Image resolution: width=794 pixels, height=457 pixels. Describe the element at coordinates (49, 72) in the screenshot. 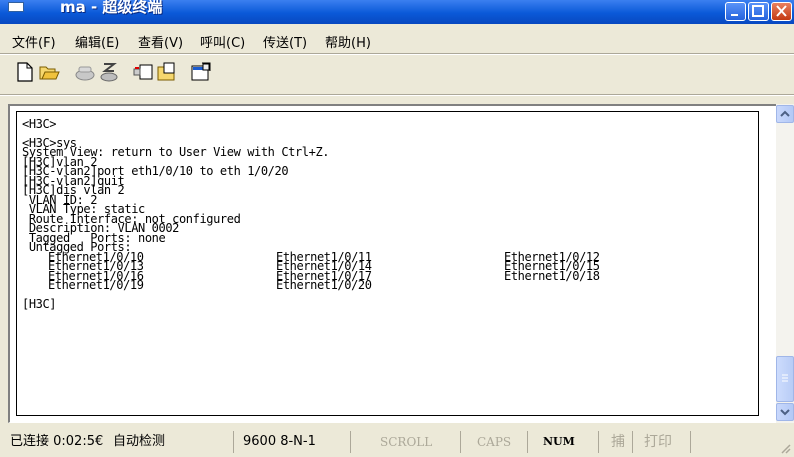

I see `open-icon` at that location.